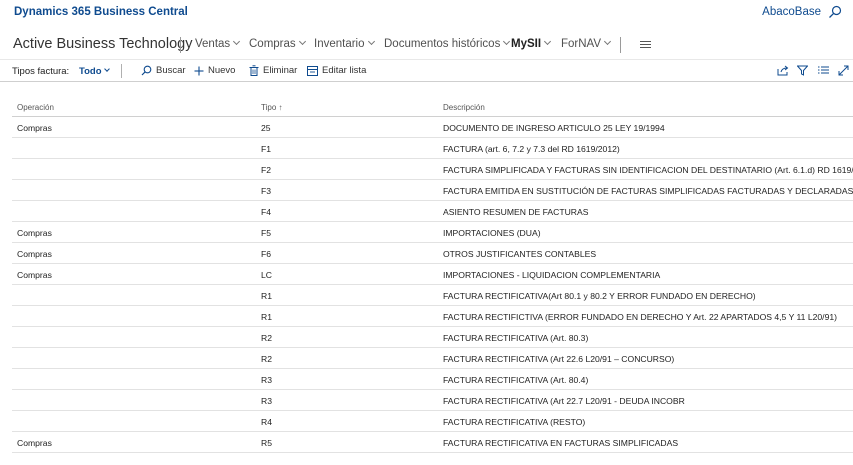 Image resolution: width=853 pixels, height=465 pixels. I want to click on filter-dropdown: Todo, so click(94, 71).